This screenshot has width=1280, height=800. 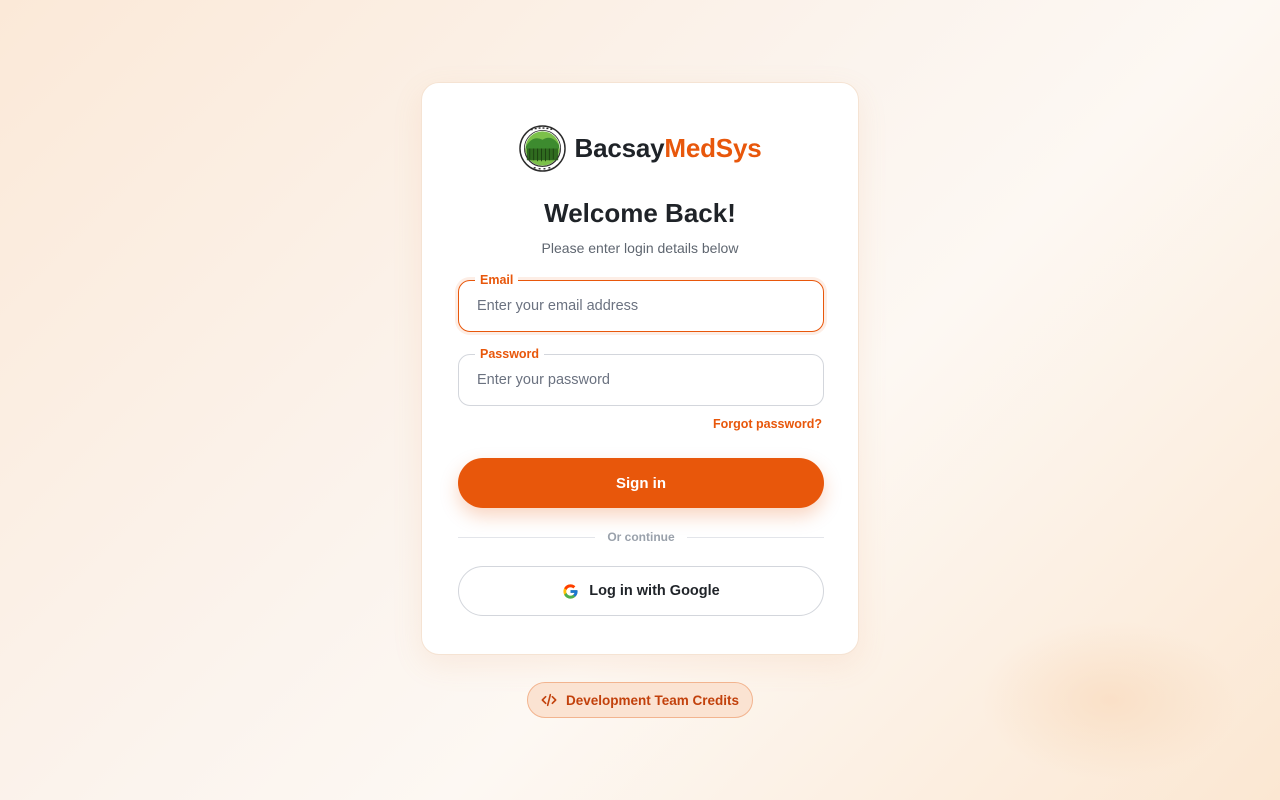 I want to click on sign-in-button: Sign in, so click(x=641, y=483).